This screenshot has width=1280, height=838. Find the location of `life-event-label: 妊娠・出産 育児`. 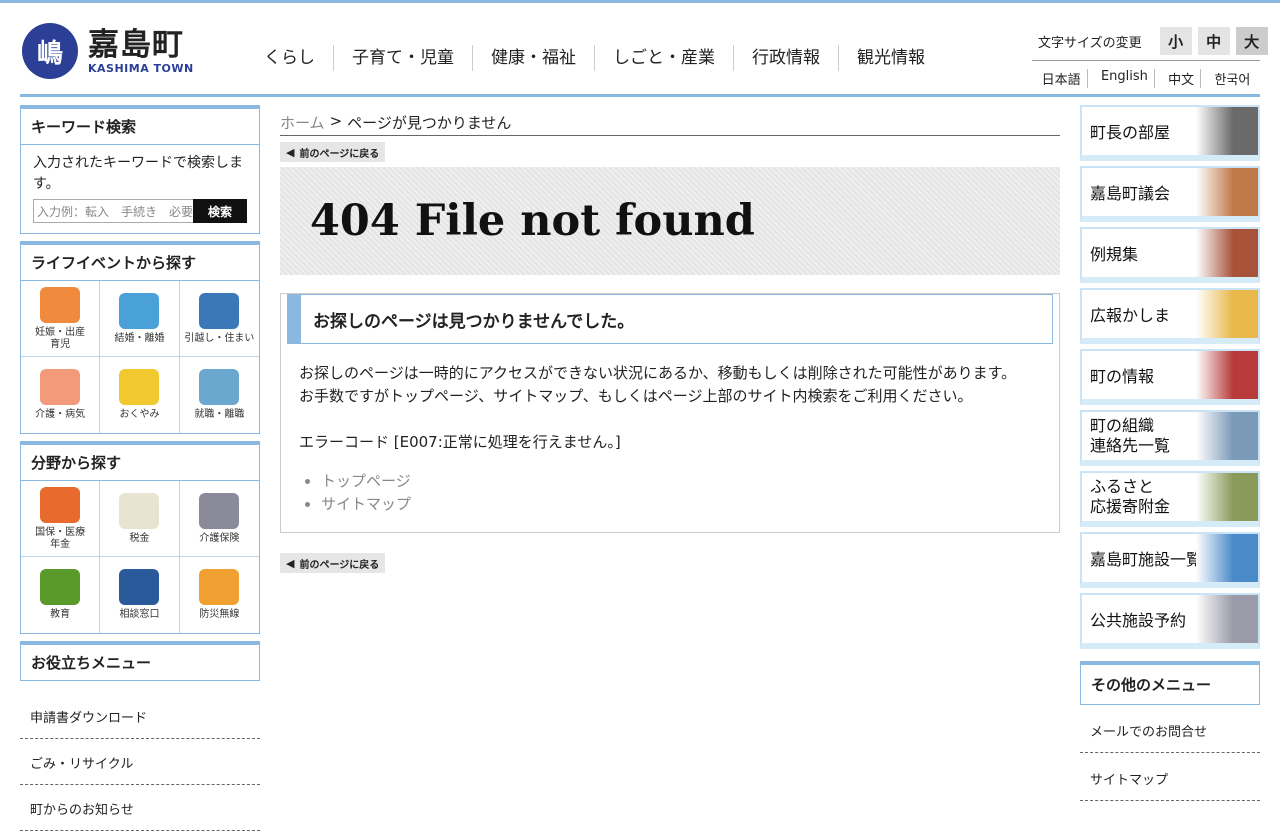

life-event-label: 妊娠・出産 育児 is located at coordinates (60, 338).